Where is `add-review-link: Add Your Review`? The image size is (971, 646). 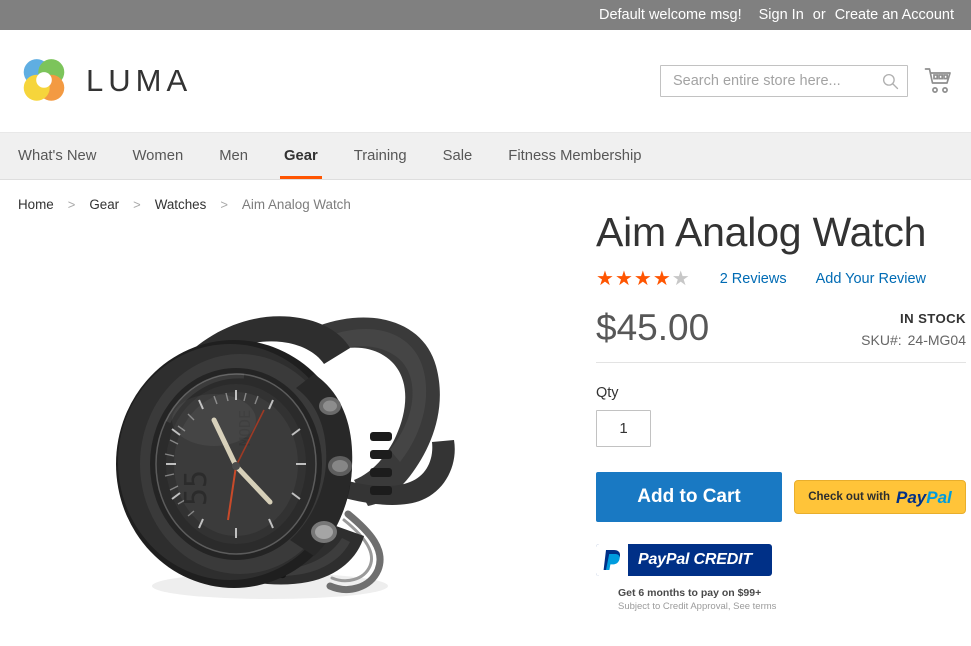 add-review-link: Add Your Review is located at coordinates (871, 279).